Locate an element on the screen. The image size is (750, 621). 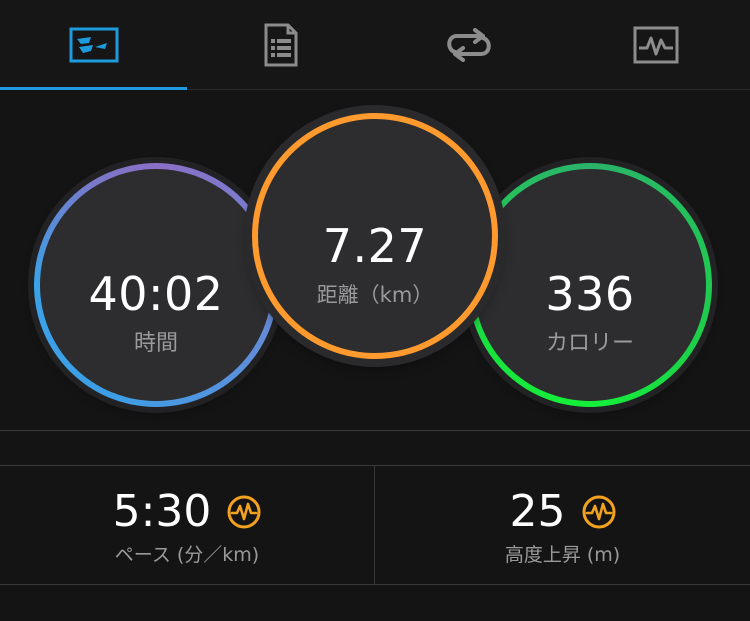
distance-ring: 7.27 距離（km） is located at coordinates (375, 236).